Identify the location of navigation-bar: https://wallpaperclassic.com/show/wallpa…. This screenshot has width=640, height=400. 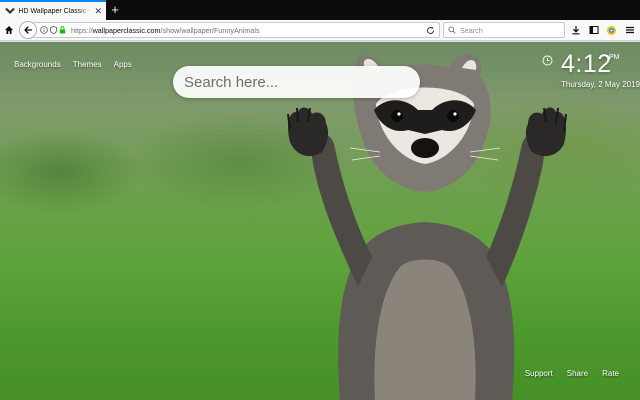
(320, 30).